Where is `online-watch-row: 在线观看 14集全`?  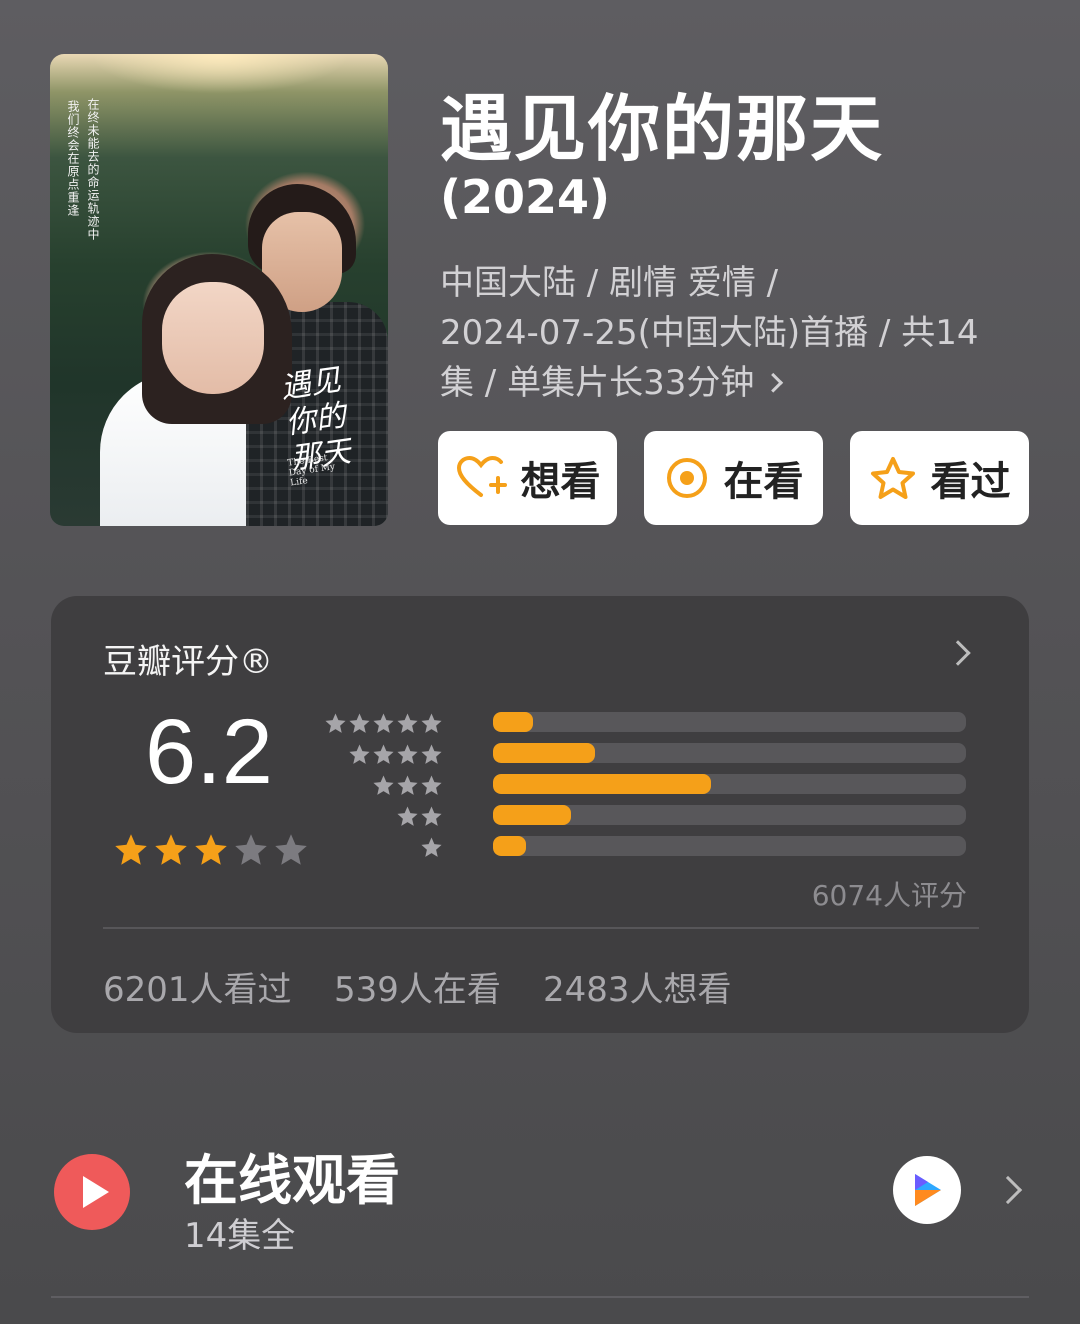
online-watch-row: 在线观看 14集全 is located at coordinates (540, 1195).